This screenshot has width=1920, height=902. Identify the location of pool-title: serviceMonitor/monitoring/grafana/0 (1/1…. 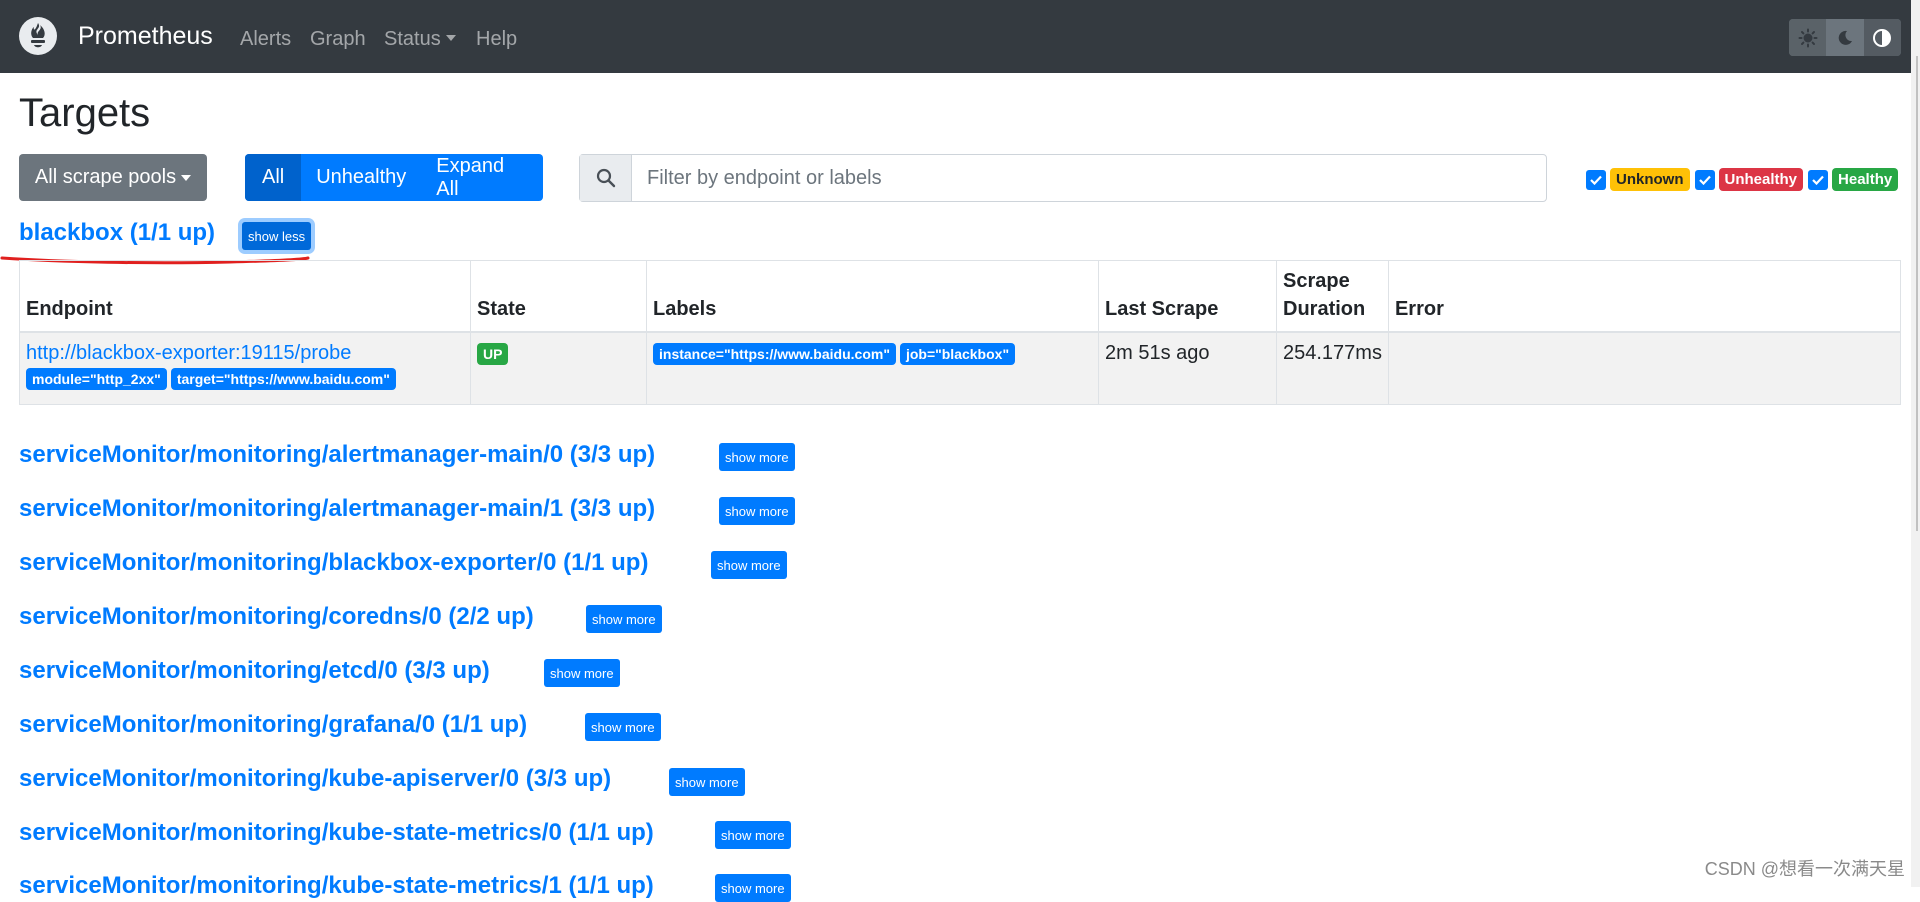
(273, 725).